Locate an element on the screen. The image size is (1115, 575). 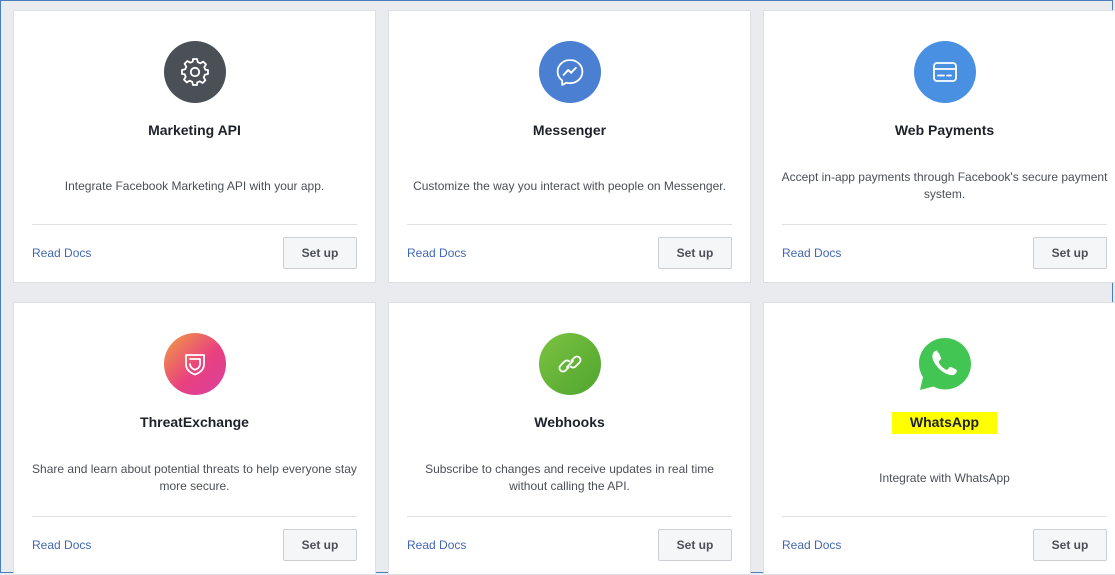
product-title: Marketing API is located at coordinates (194, 130).